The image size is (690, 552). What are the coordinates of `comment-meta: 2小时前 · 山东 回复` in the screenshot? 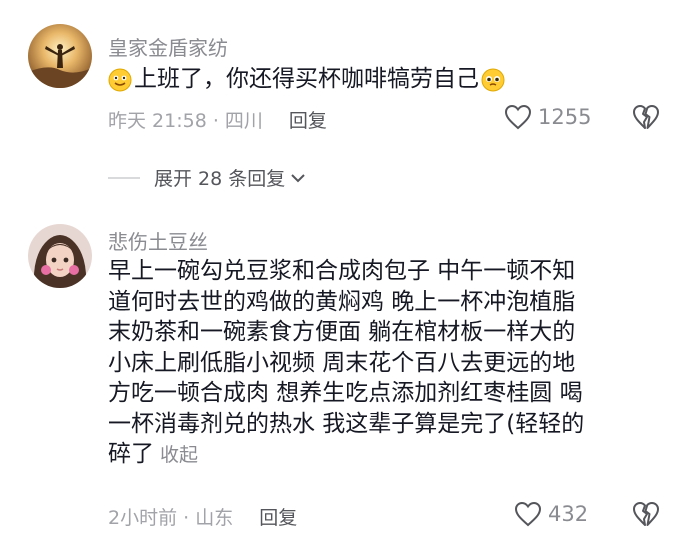 It's located at (202, 516).